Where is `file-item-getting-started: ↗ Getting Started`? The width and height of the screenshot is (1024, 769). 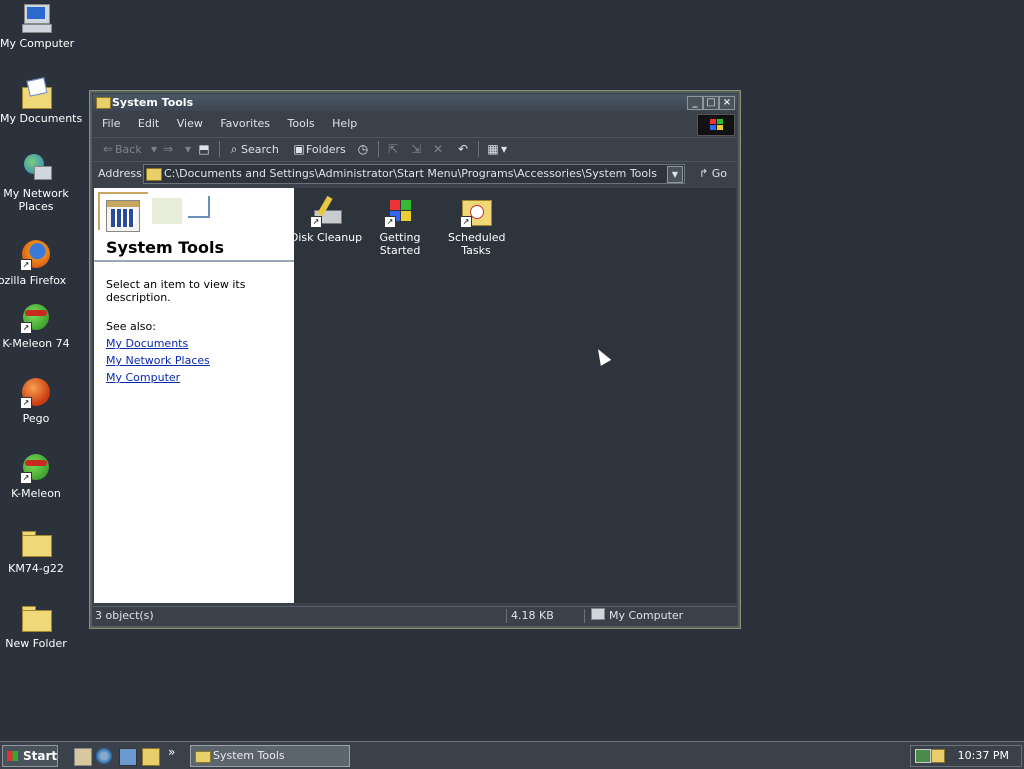
file-item-getting-started: ↗ Getting Started is located at coordinates (400, 226).